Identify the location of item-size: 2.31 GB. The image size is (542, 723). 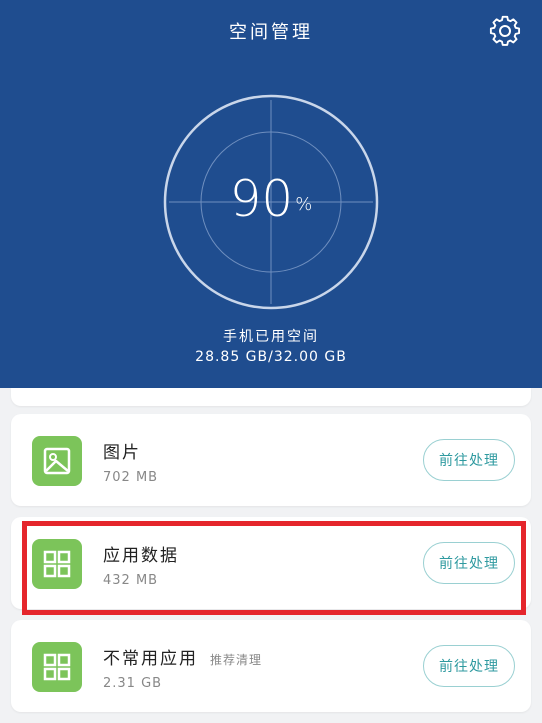
(133, 683).